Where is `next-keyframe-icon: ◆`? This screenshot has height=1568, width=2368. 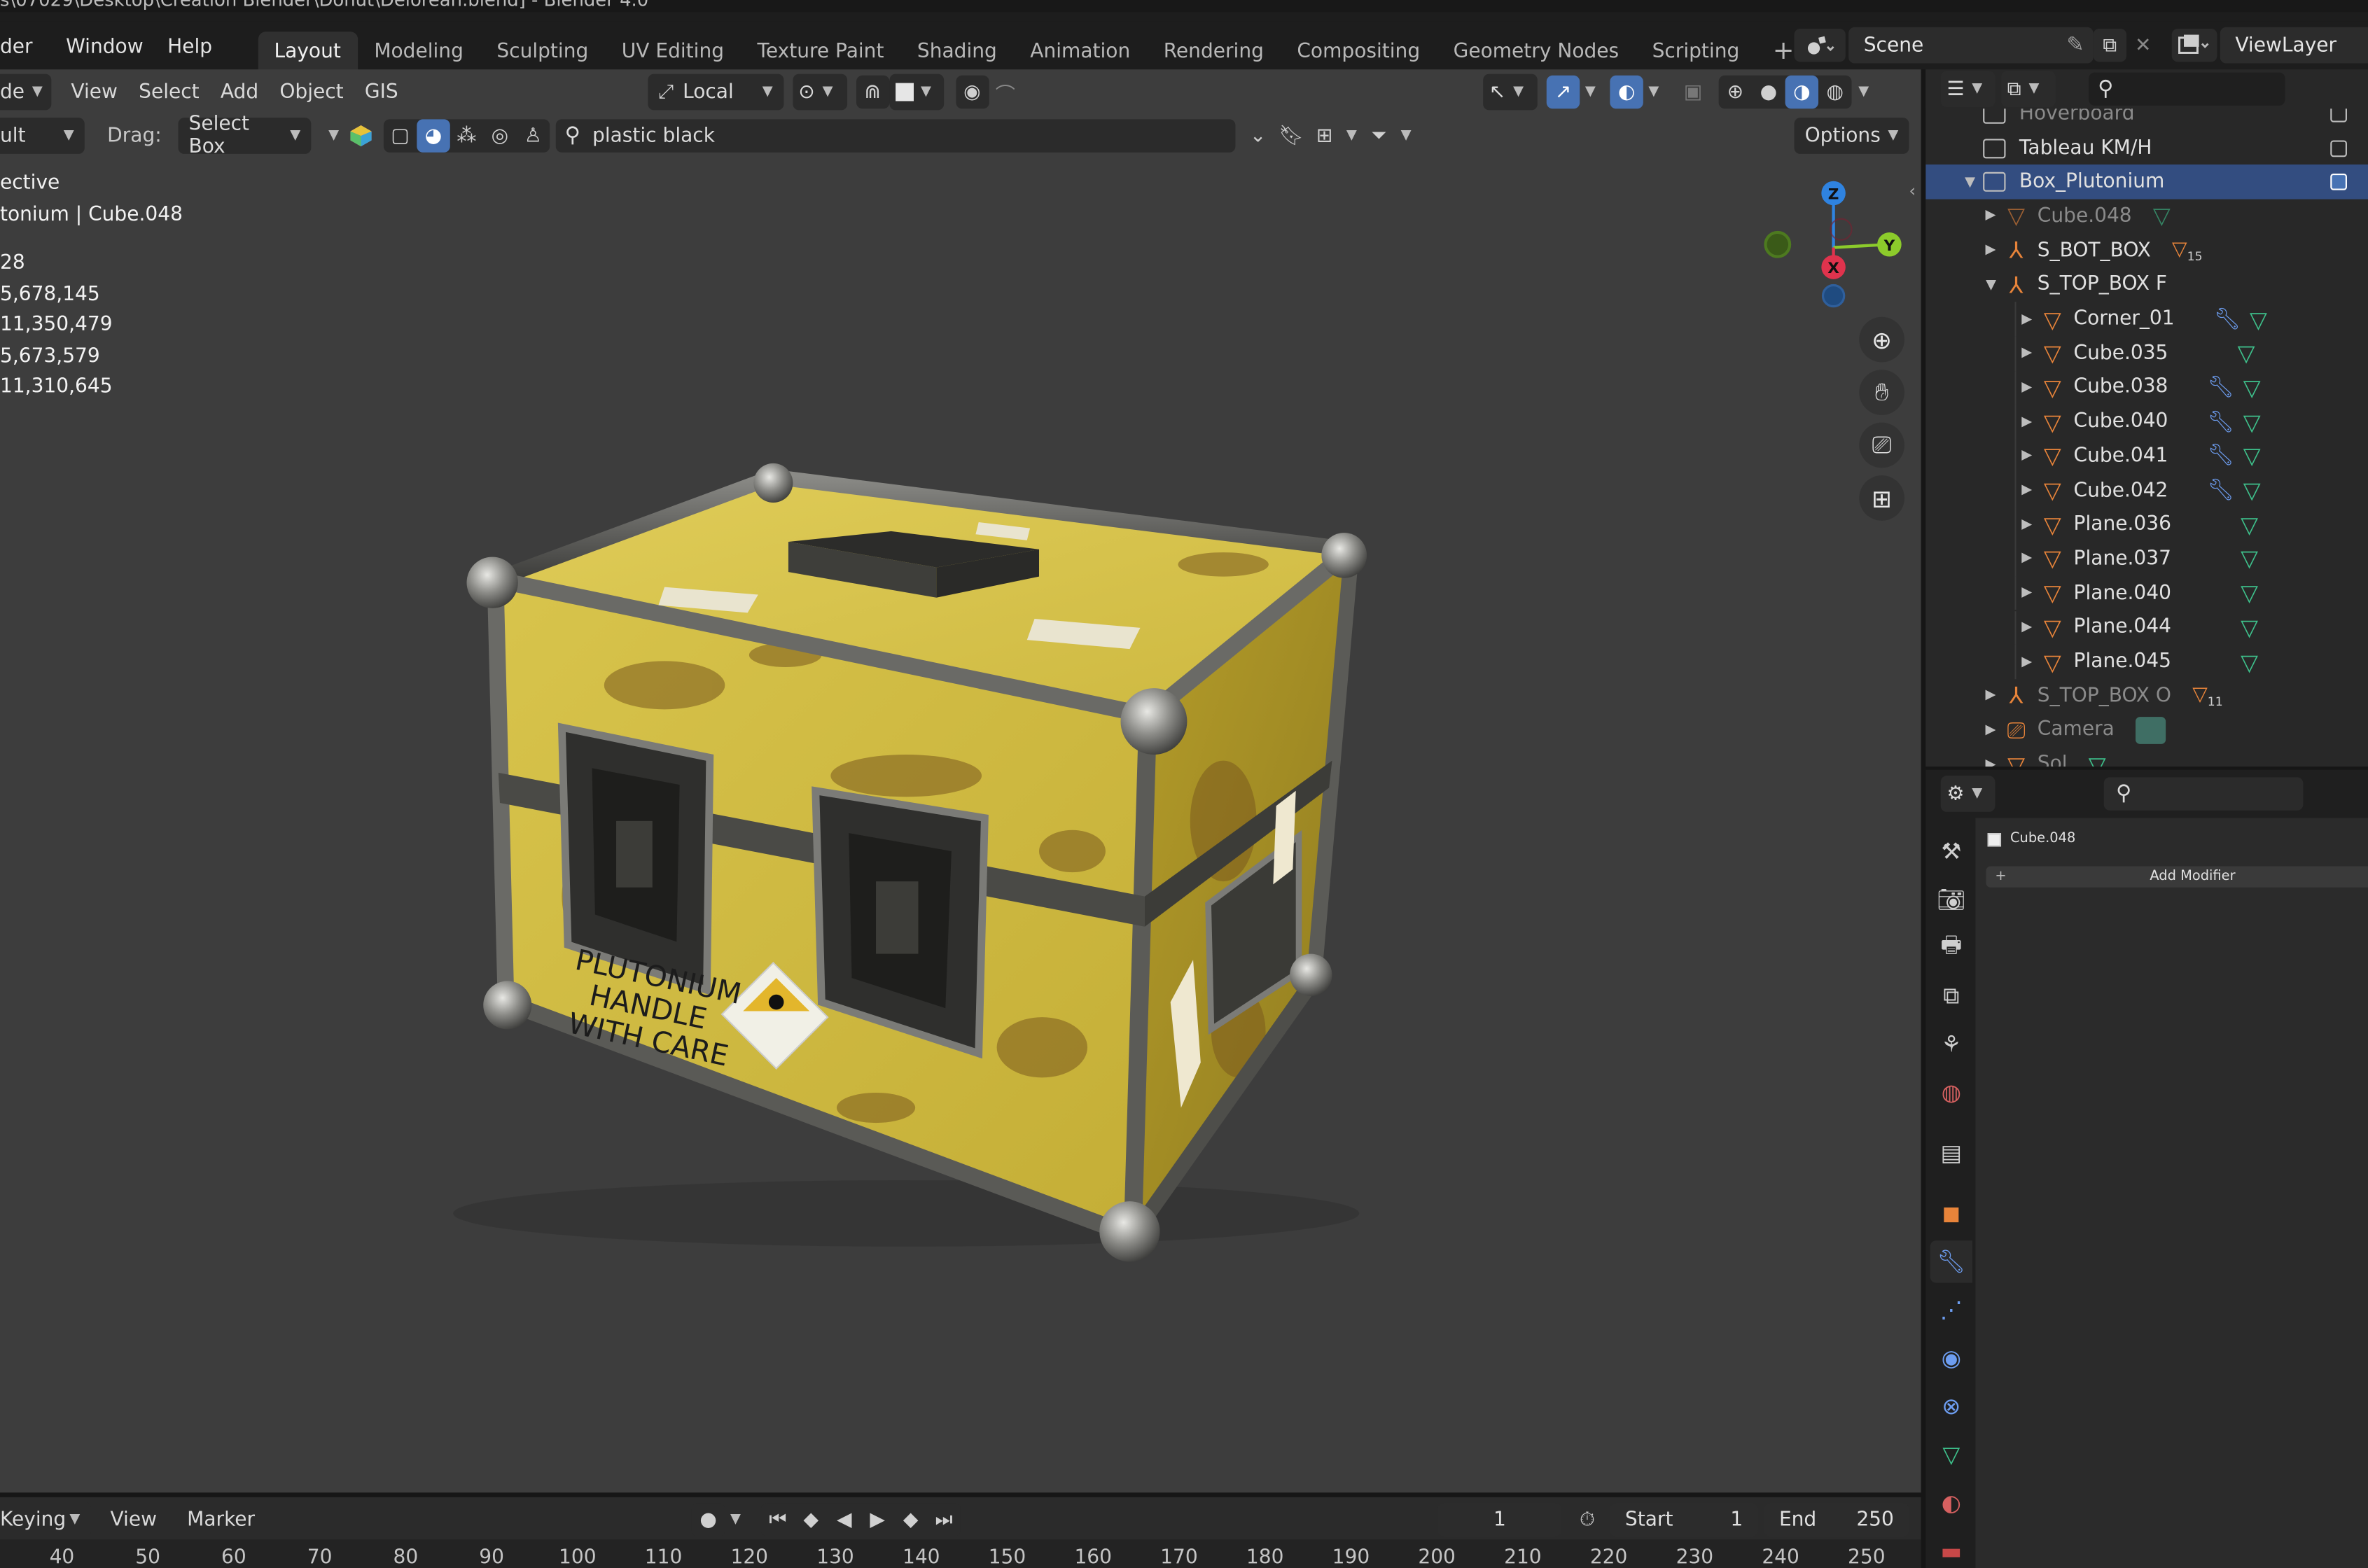 next-keyframe-icon: ◆ is located at coordinates (911, 1519).